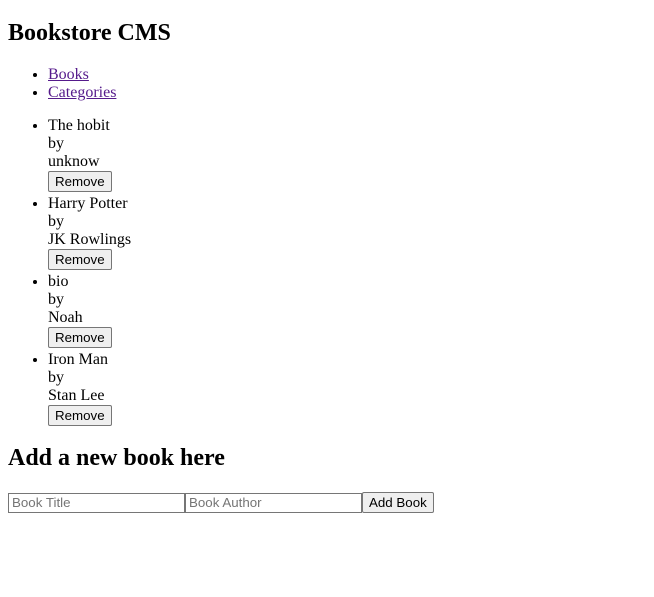 This screenshot has height=597, width=654. I want to click on add-book-form: Add Book, so click(327, 502).